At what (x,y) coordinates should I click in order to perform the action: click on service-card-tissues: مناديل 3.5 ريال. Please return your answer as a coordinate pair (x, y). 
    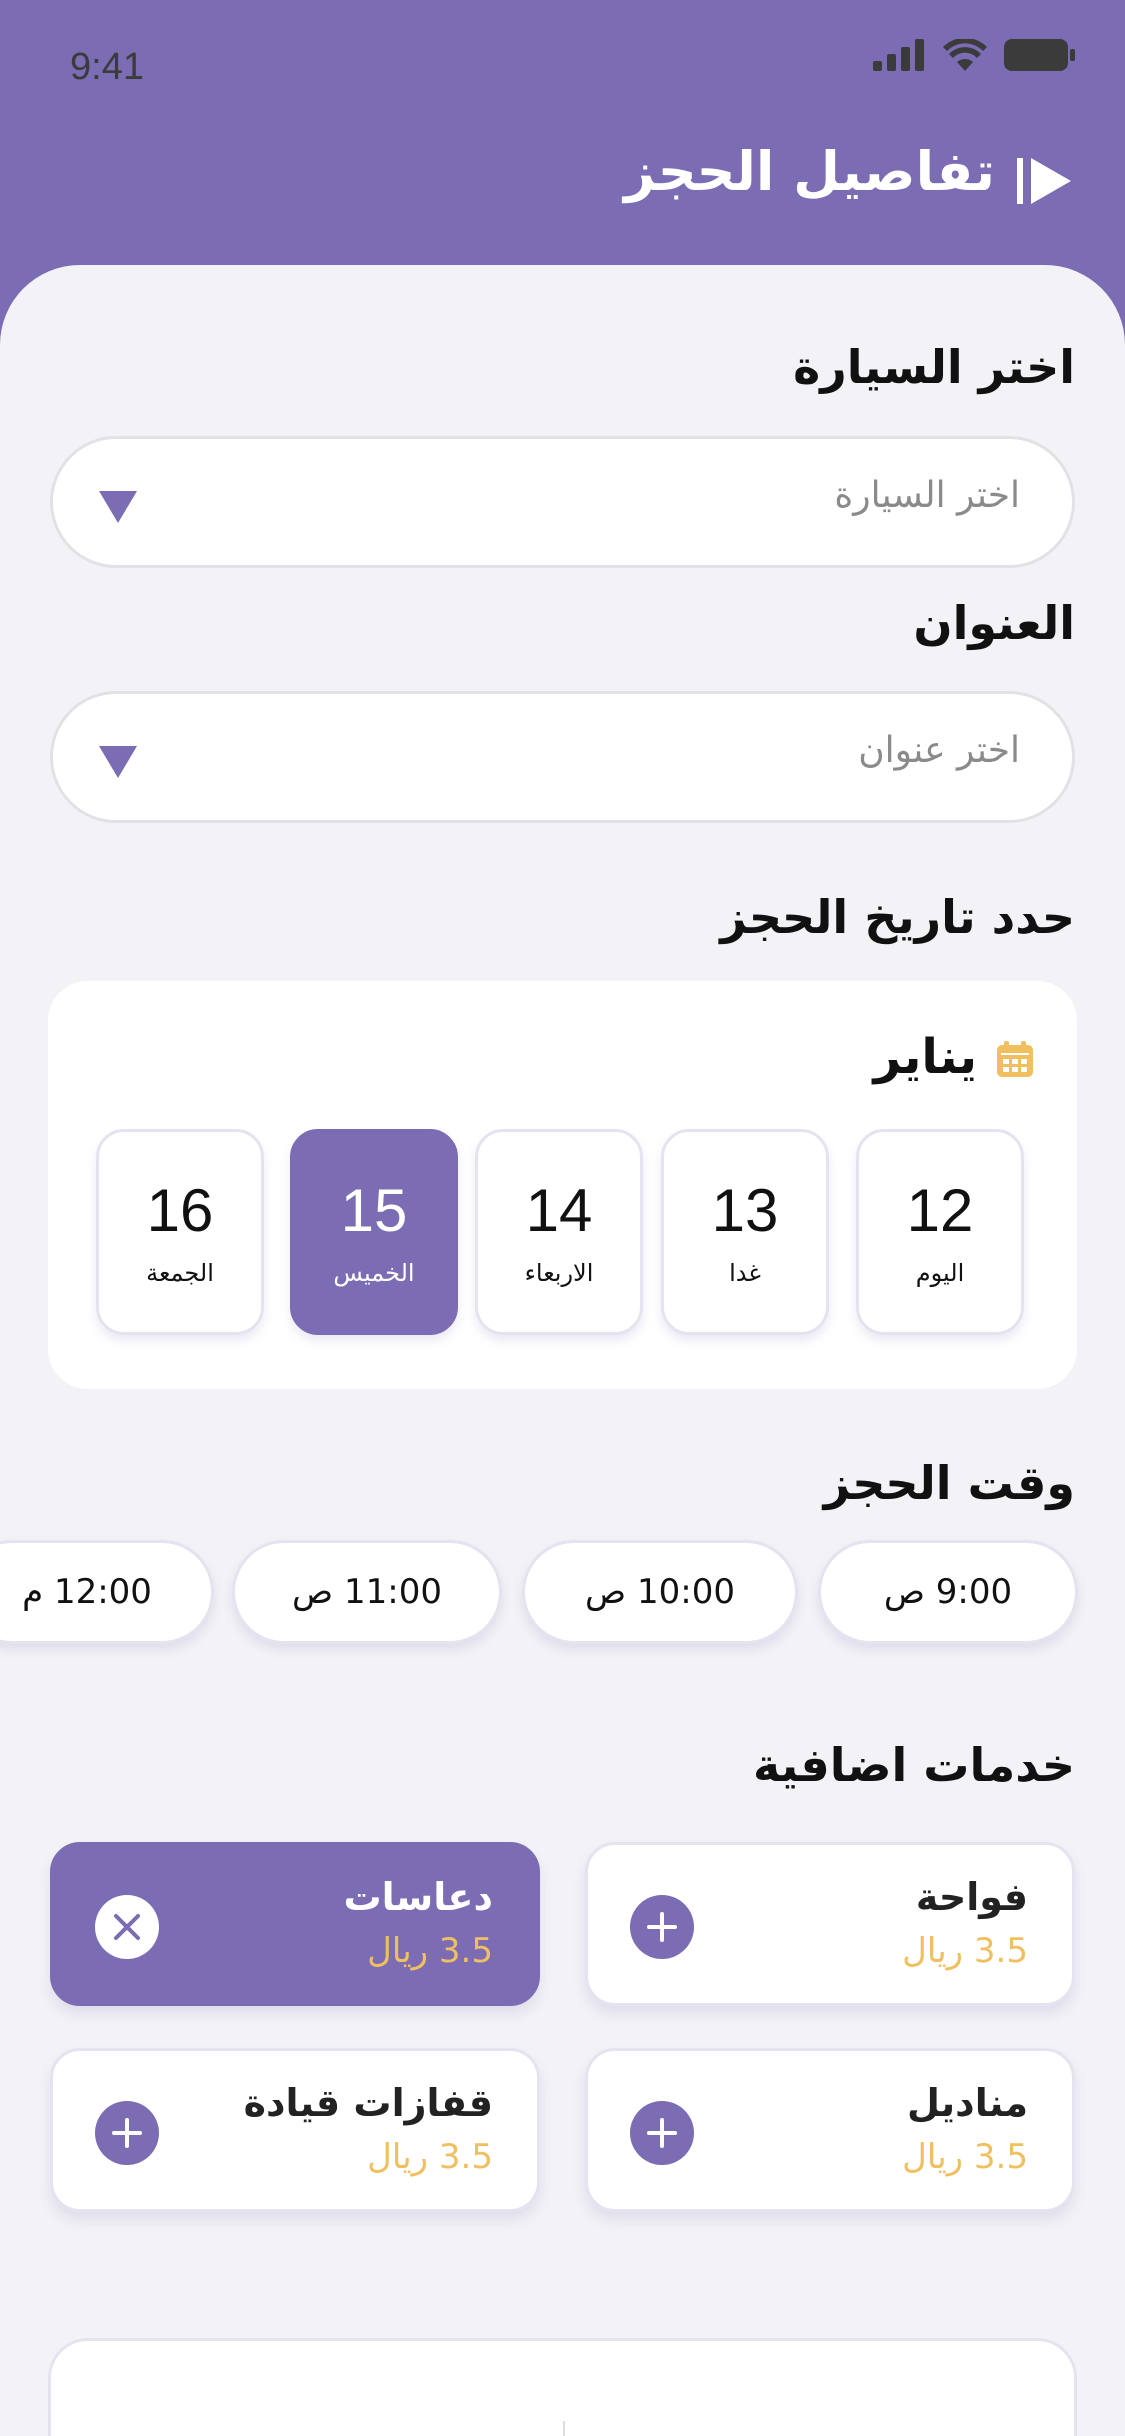
    Looking at the image, I should click on (830, 2130).